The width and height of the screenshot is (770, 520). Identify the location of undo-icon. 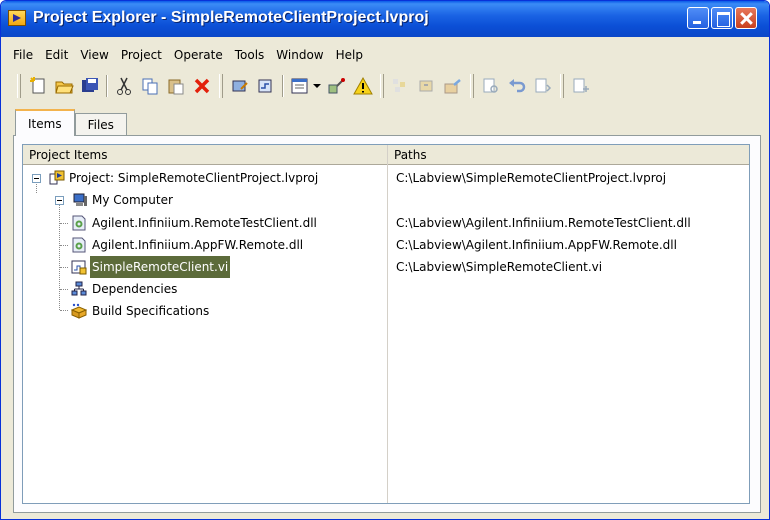
(517, 86).